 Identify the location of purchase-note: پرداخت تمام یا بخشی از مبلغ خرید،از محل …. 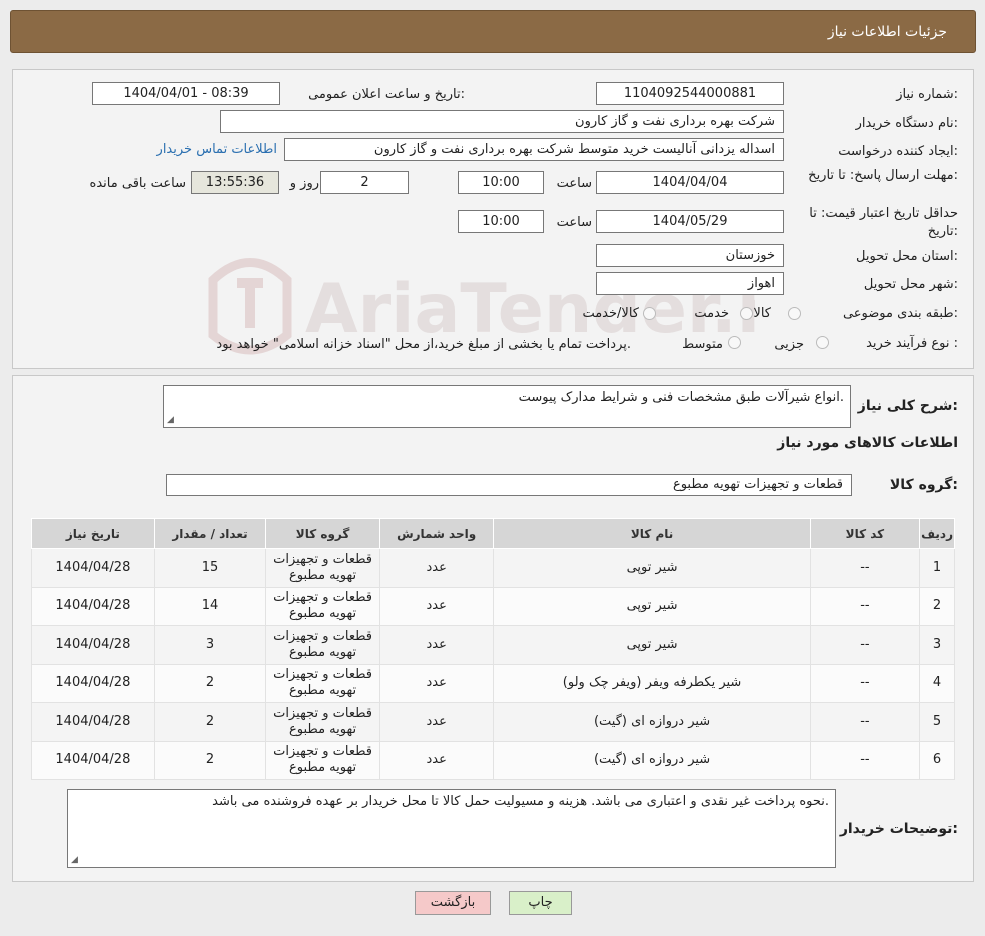
(423, 344).